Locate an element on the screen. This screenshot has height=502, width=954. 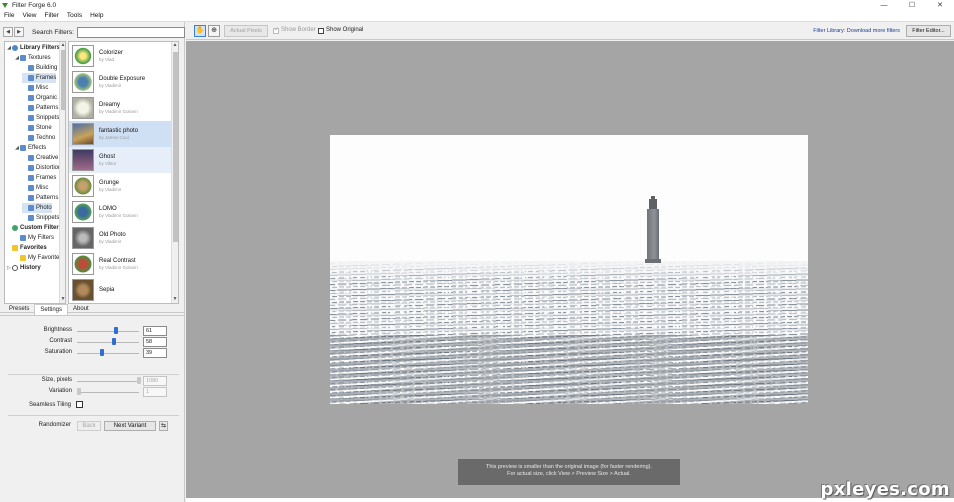
tree-item: ◢ Library Filters is located at coordinates (33, 48).